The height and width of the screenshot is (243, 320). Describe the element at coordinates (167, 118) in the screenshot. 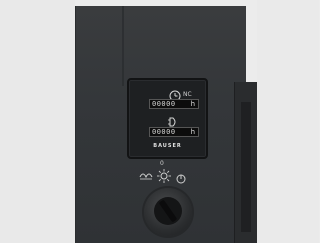

I see `hour-meter-cluster: NC 00000 h 00000 h BAUSER` at that location.